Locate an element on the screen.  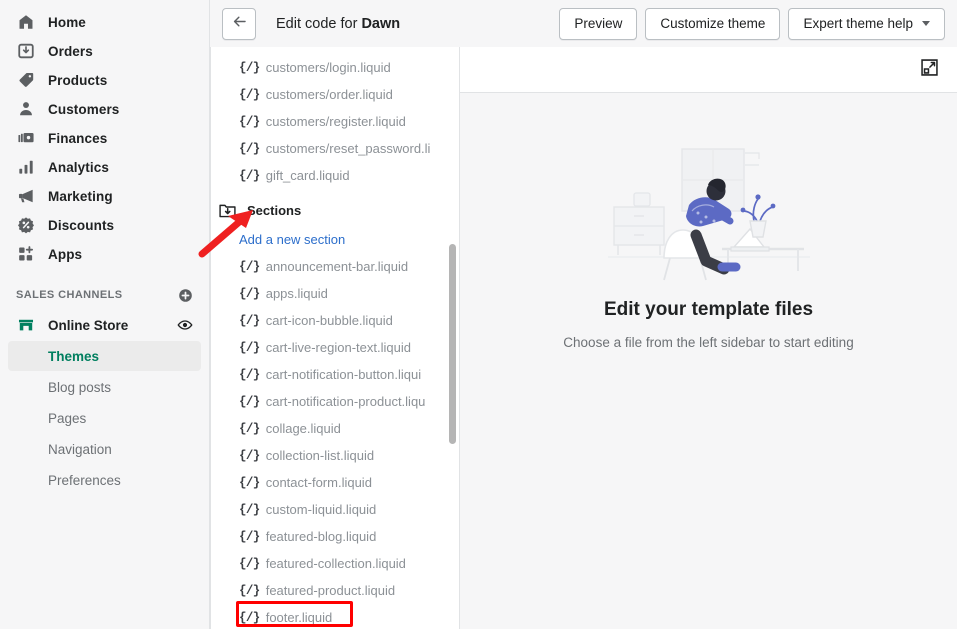
file-list-item: {/} collage.liquid is located at coordinates (335, 428).